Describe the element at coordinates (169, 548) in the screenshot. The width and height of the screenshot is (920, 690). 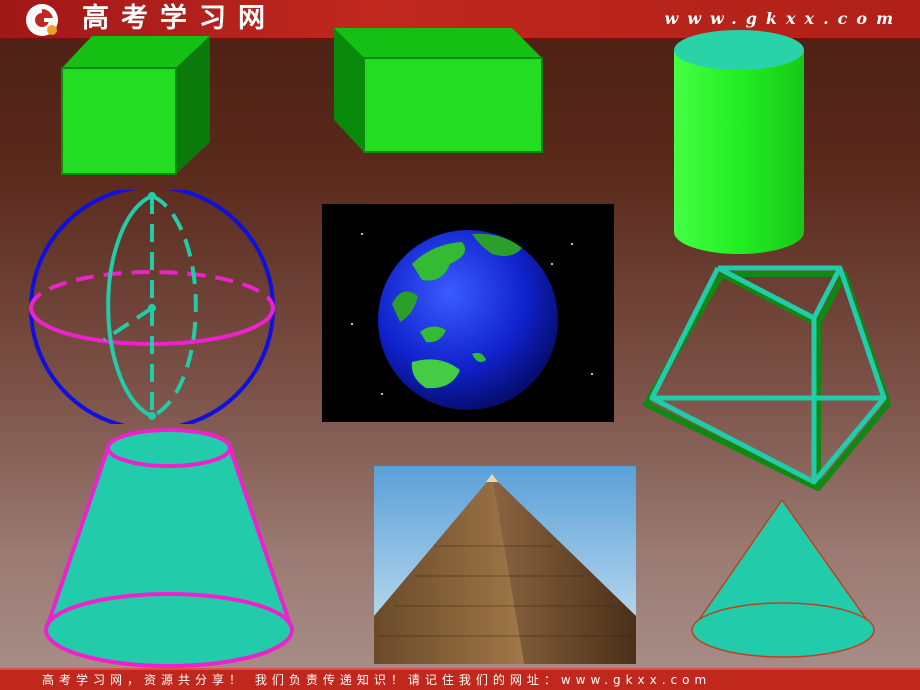
I see `truncated-cone-shape` at that location.